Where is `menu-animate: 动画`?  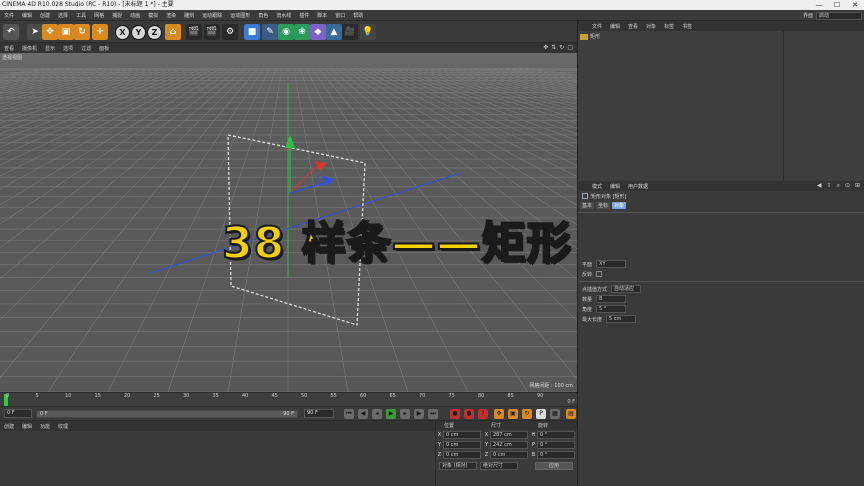 menu-animate: 动画 is located at coordinates (135, 15).